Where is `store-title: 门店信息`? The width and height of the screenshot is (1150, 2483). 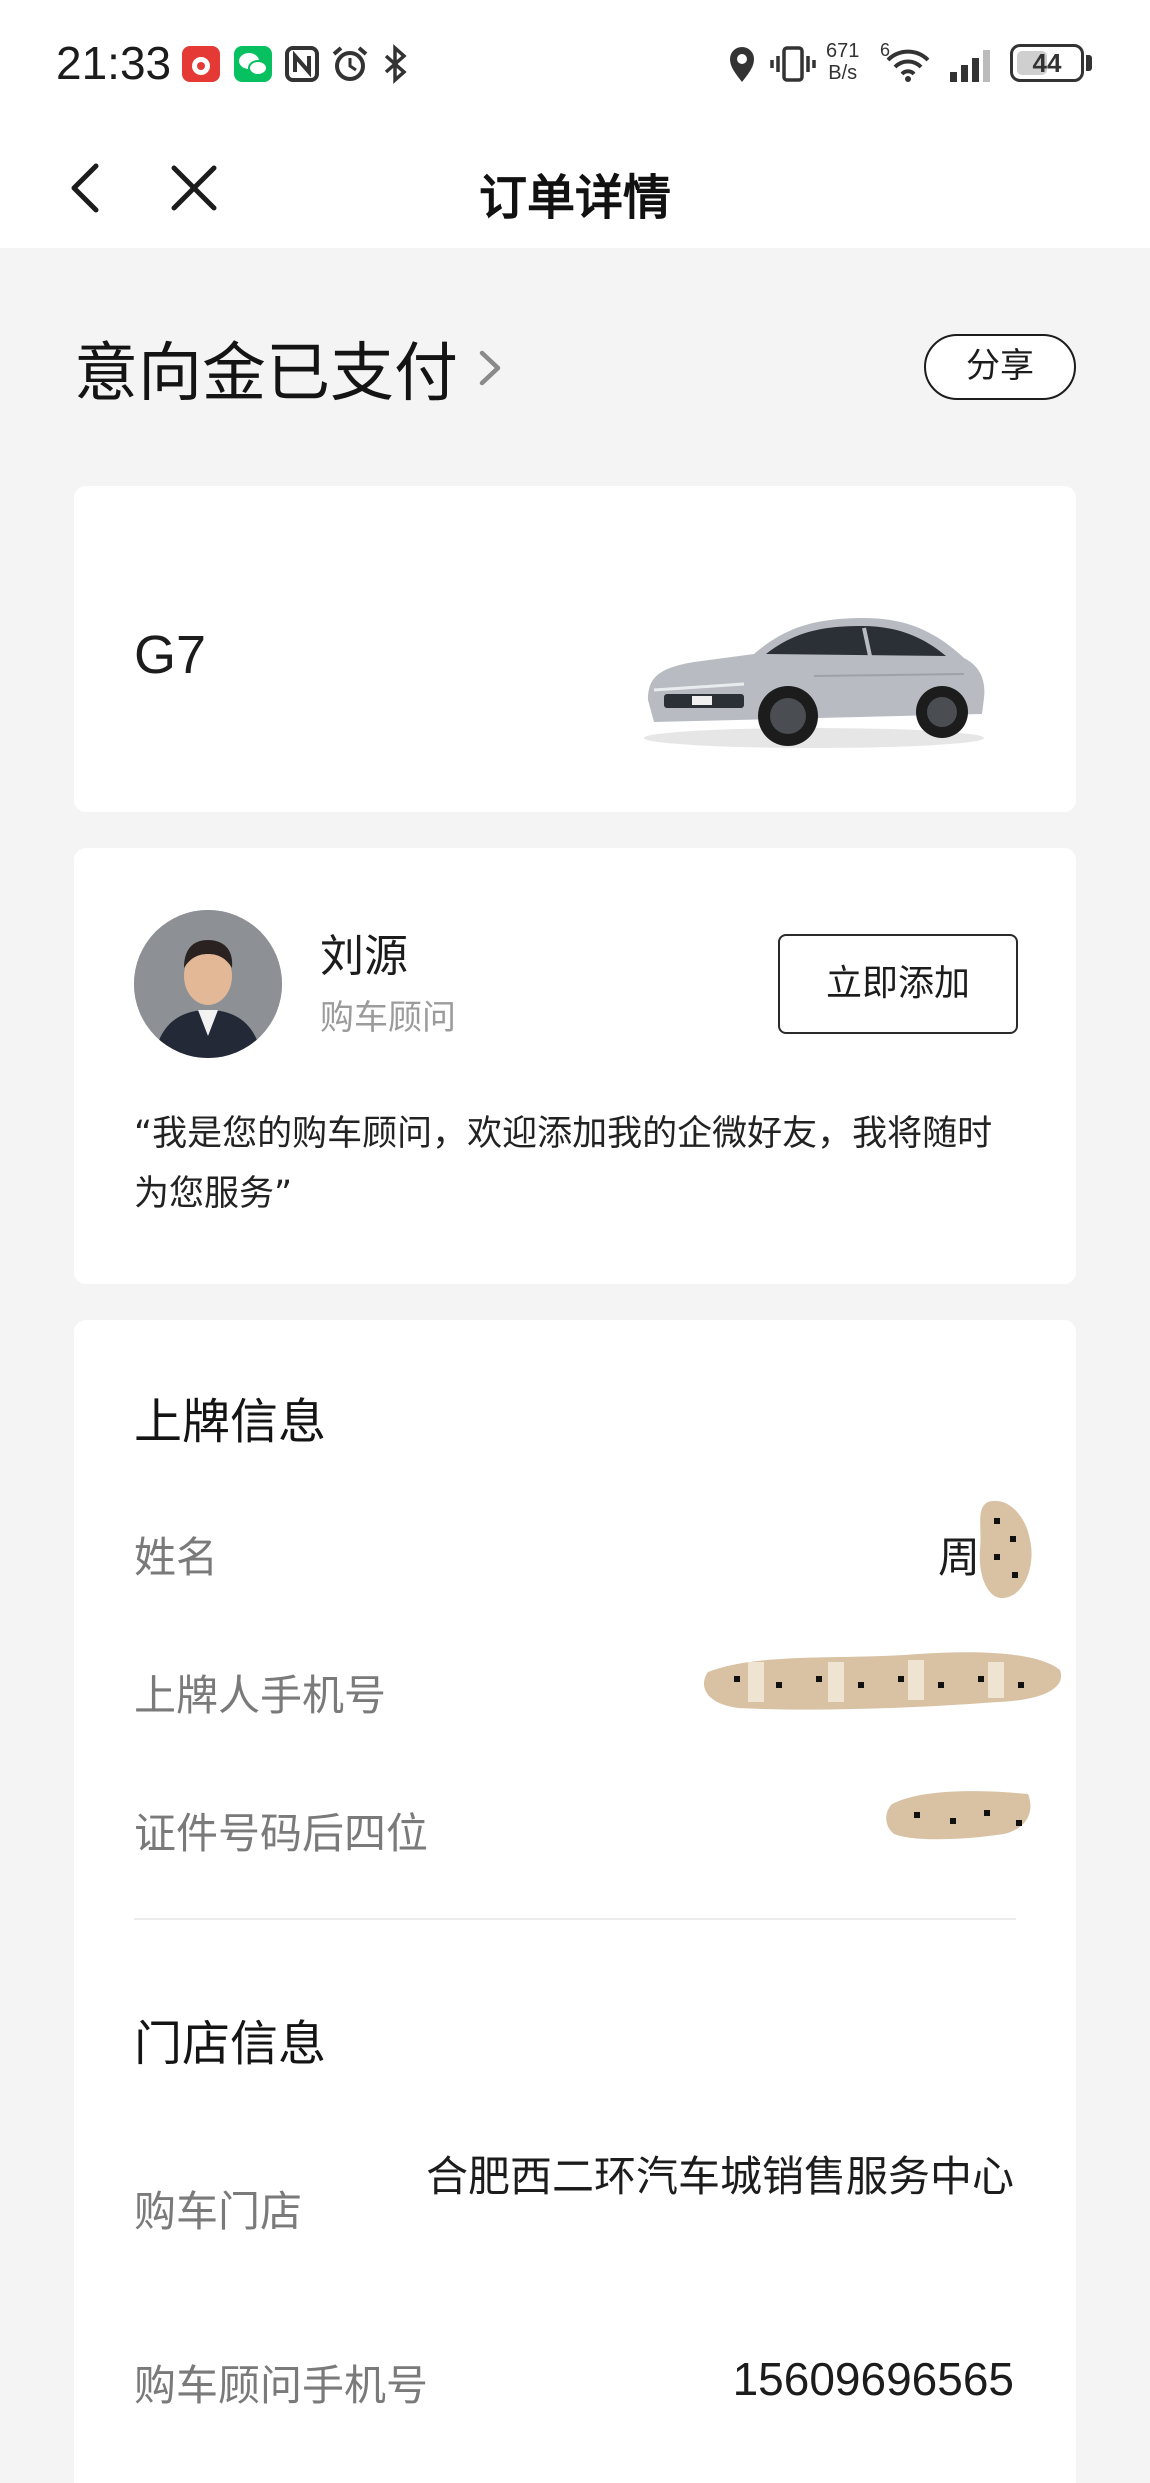
store-title: 门店信息 is located at coordinates (230, 2044).